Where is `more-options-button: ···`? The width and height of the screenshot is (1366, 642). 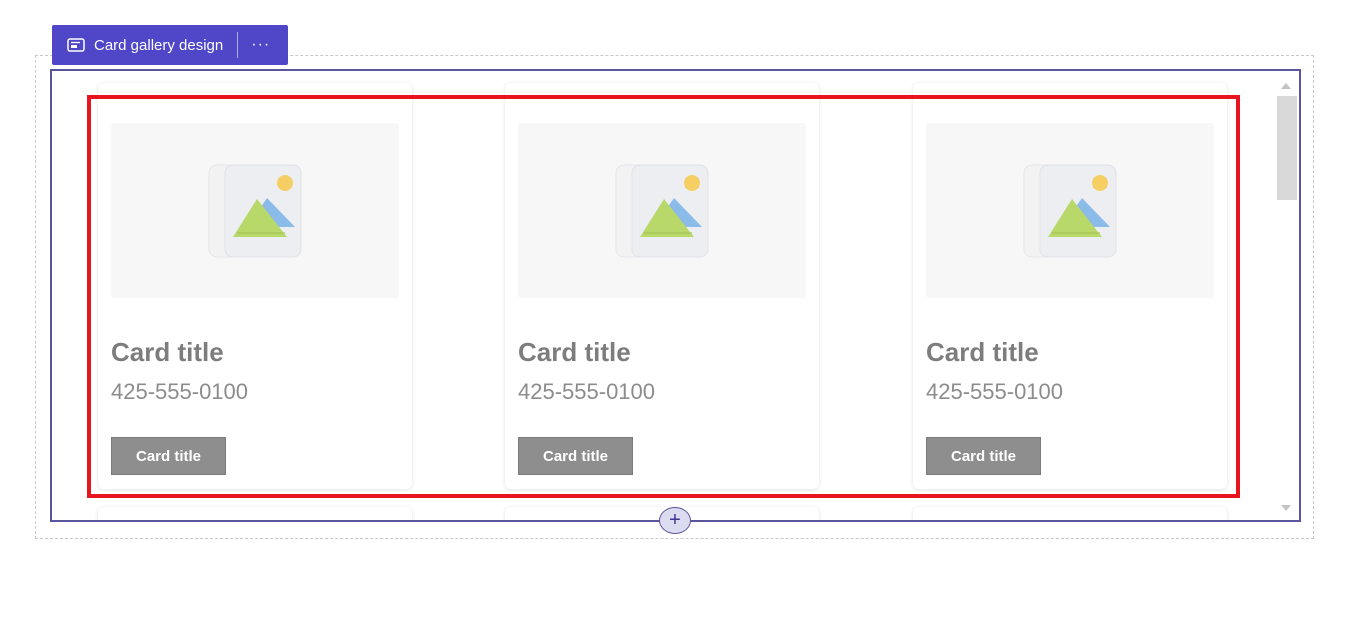 more-options-button: ··· is located at coordinates (260, 45).